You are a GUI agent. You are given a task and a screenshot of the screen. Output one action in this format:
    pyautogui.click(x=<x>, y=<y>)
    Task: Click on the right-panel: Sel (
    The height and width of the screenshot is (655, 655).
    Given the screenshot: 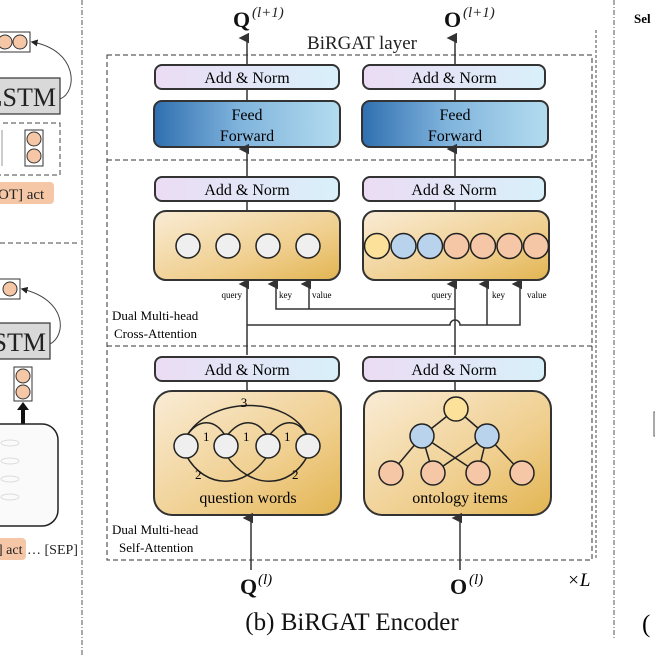 What is the action you would take?
    pyautogui.click(x=625, y=324)
    